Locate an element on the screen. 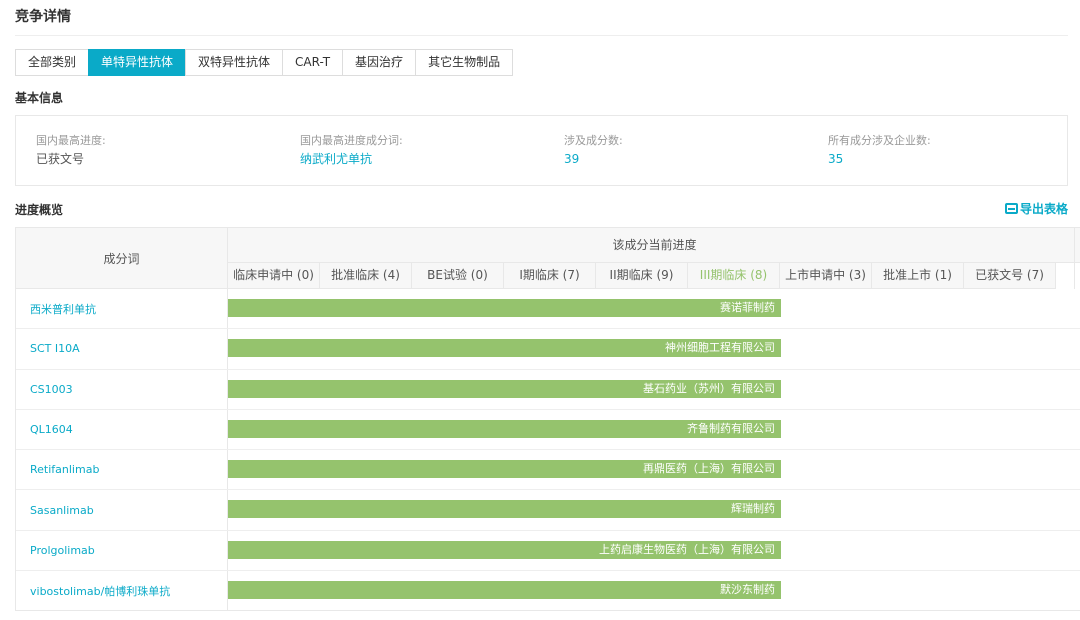  table-row: CS1003 基石药业（苏州）有限公司 is located at coordinates (548, 389).